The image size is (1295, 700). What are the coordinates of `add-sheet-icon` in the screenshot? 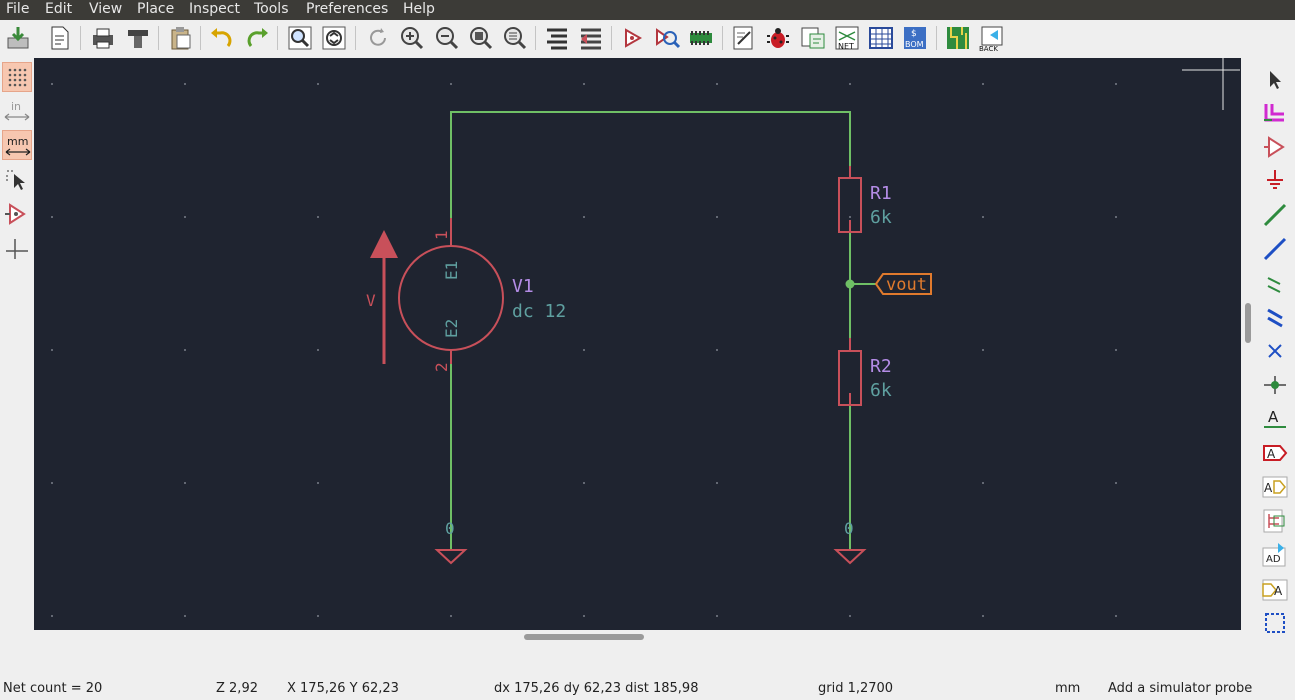 It's located at (1275, 521).